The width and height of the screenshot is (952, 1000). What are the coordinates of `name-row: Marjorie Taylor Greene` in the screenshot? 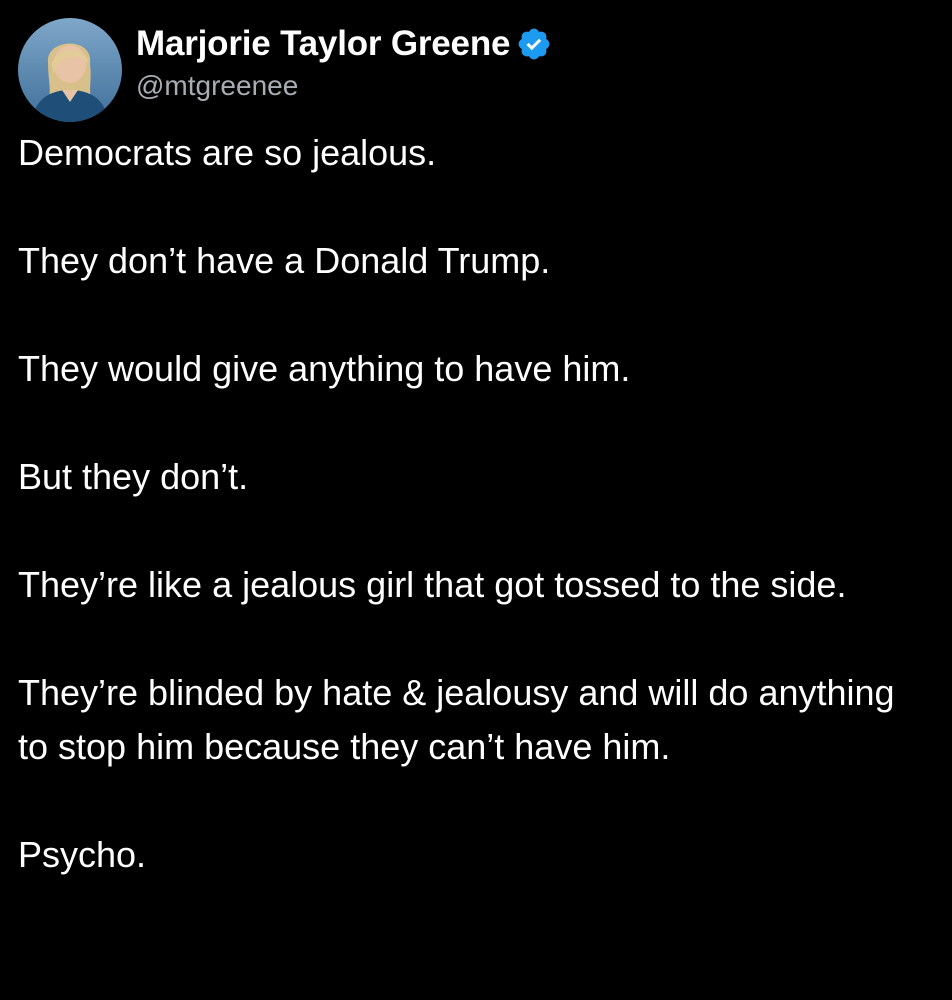 It's located at (344, 44).